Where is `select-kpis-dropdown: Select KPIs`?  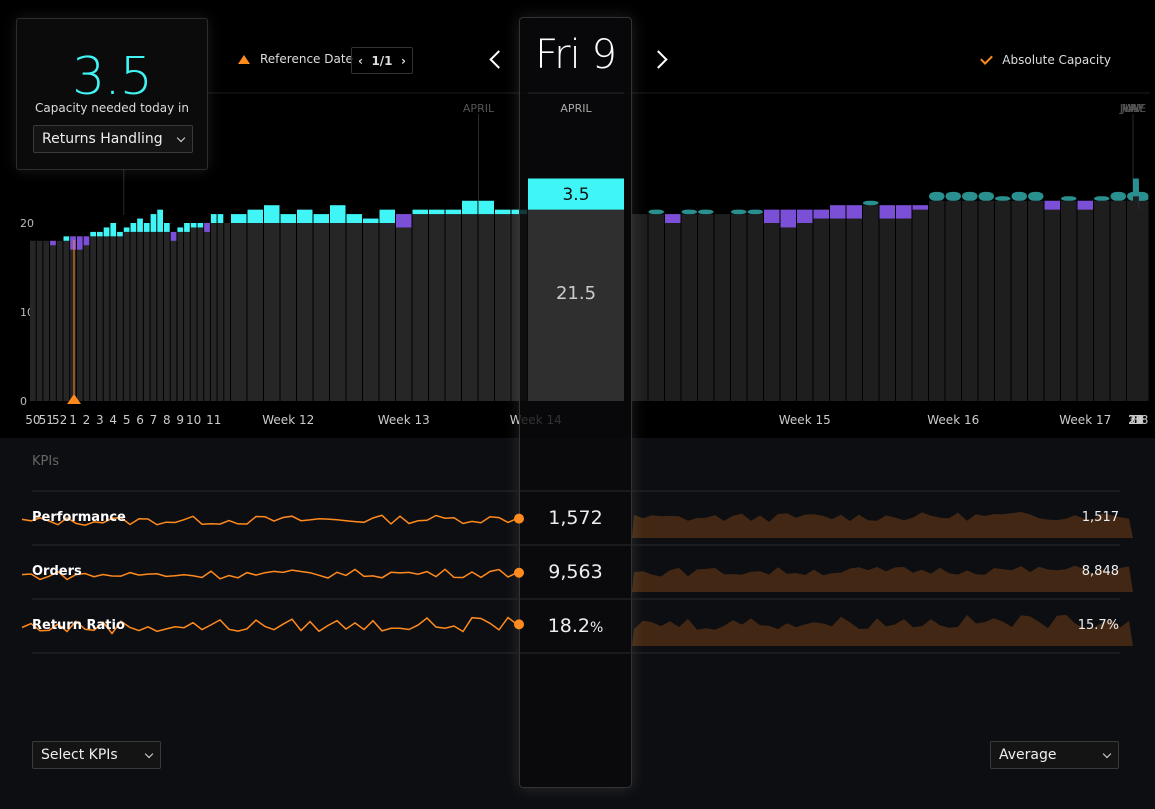
select-kpis-dropdown: Select KPIs is located at coordinates (96, 755).